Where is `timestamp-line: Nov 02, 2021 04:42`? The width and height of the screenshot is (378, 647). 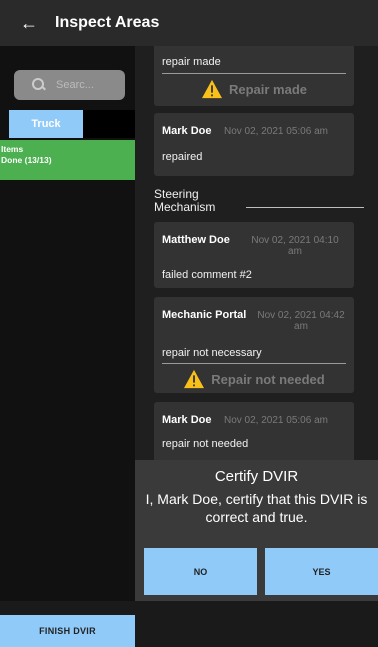
timestamp-line: Nov 02, 2021 04:42 is located at coordinates (301, 315).